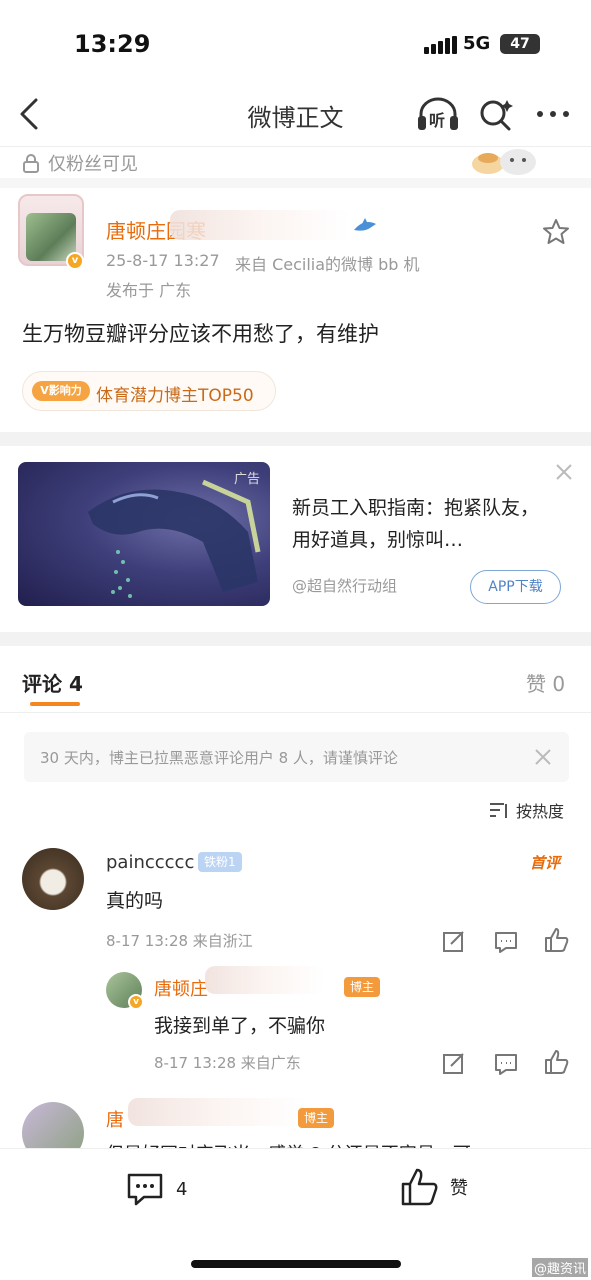 Image resolution: width=591 pixels, height=1280 pixels. I want to click on bottom-comment-button: 4, so click(156, 1189).